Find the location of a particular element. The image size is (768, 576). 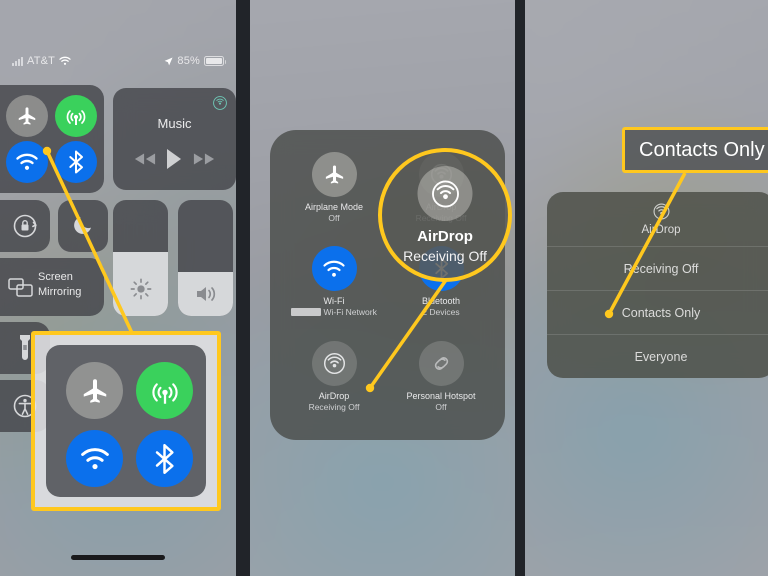

orientation-lock-toggle is located at coordinates (25, 226).